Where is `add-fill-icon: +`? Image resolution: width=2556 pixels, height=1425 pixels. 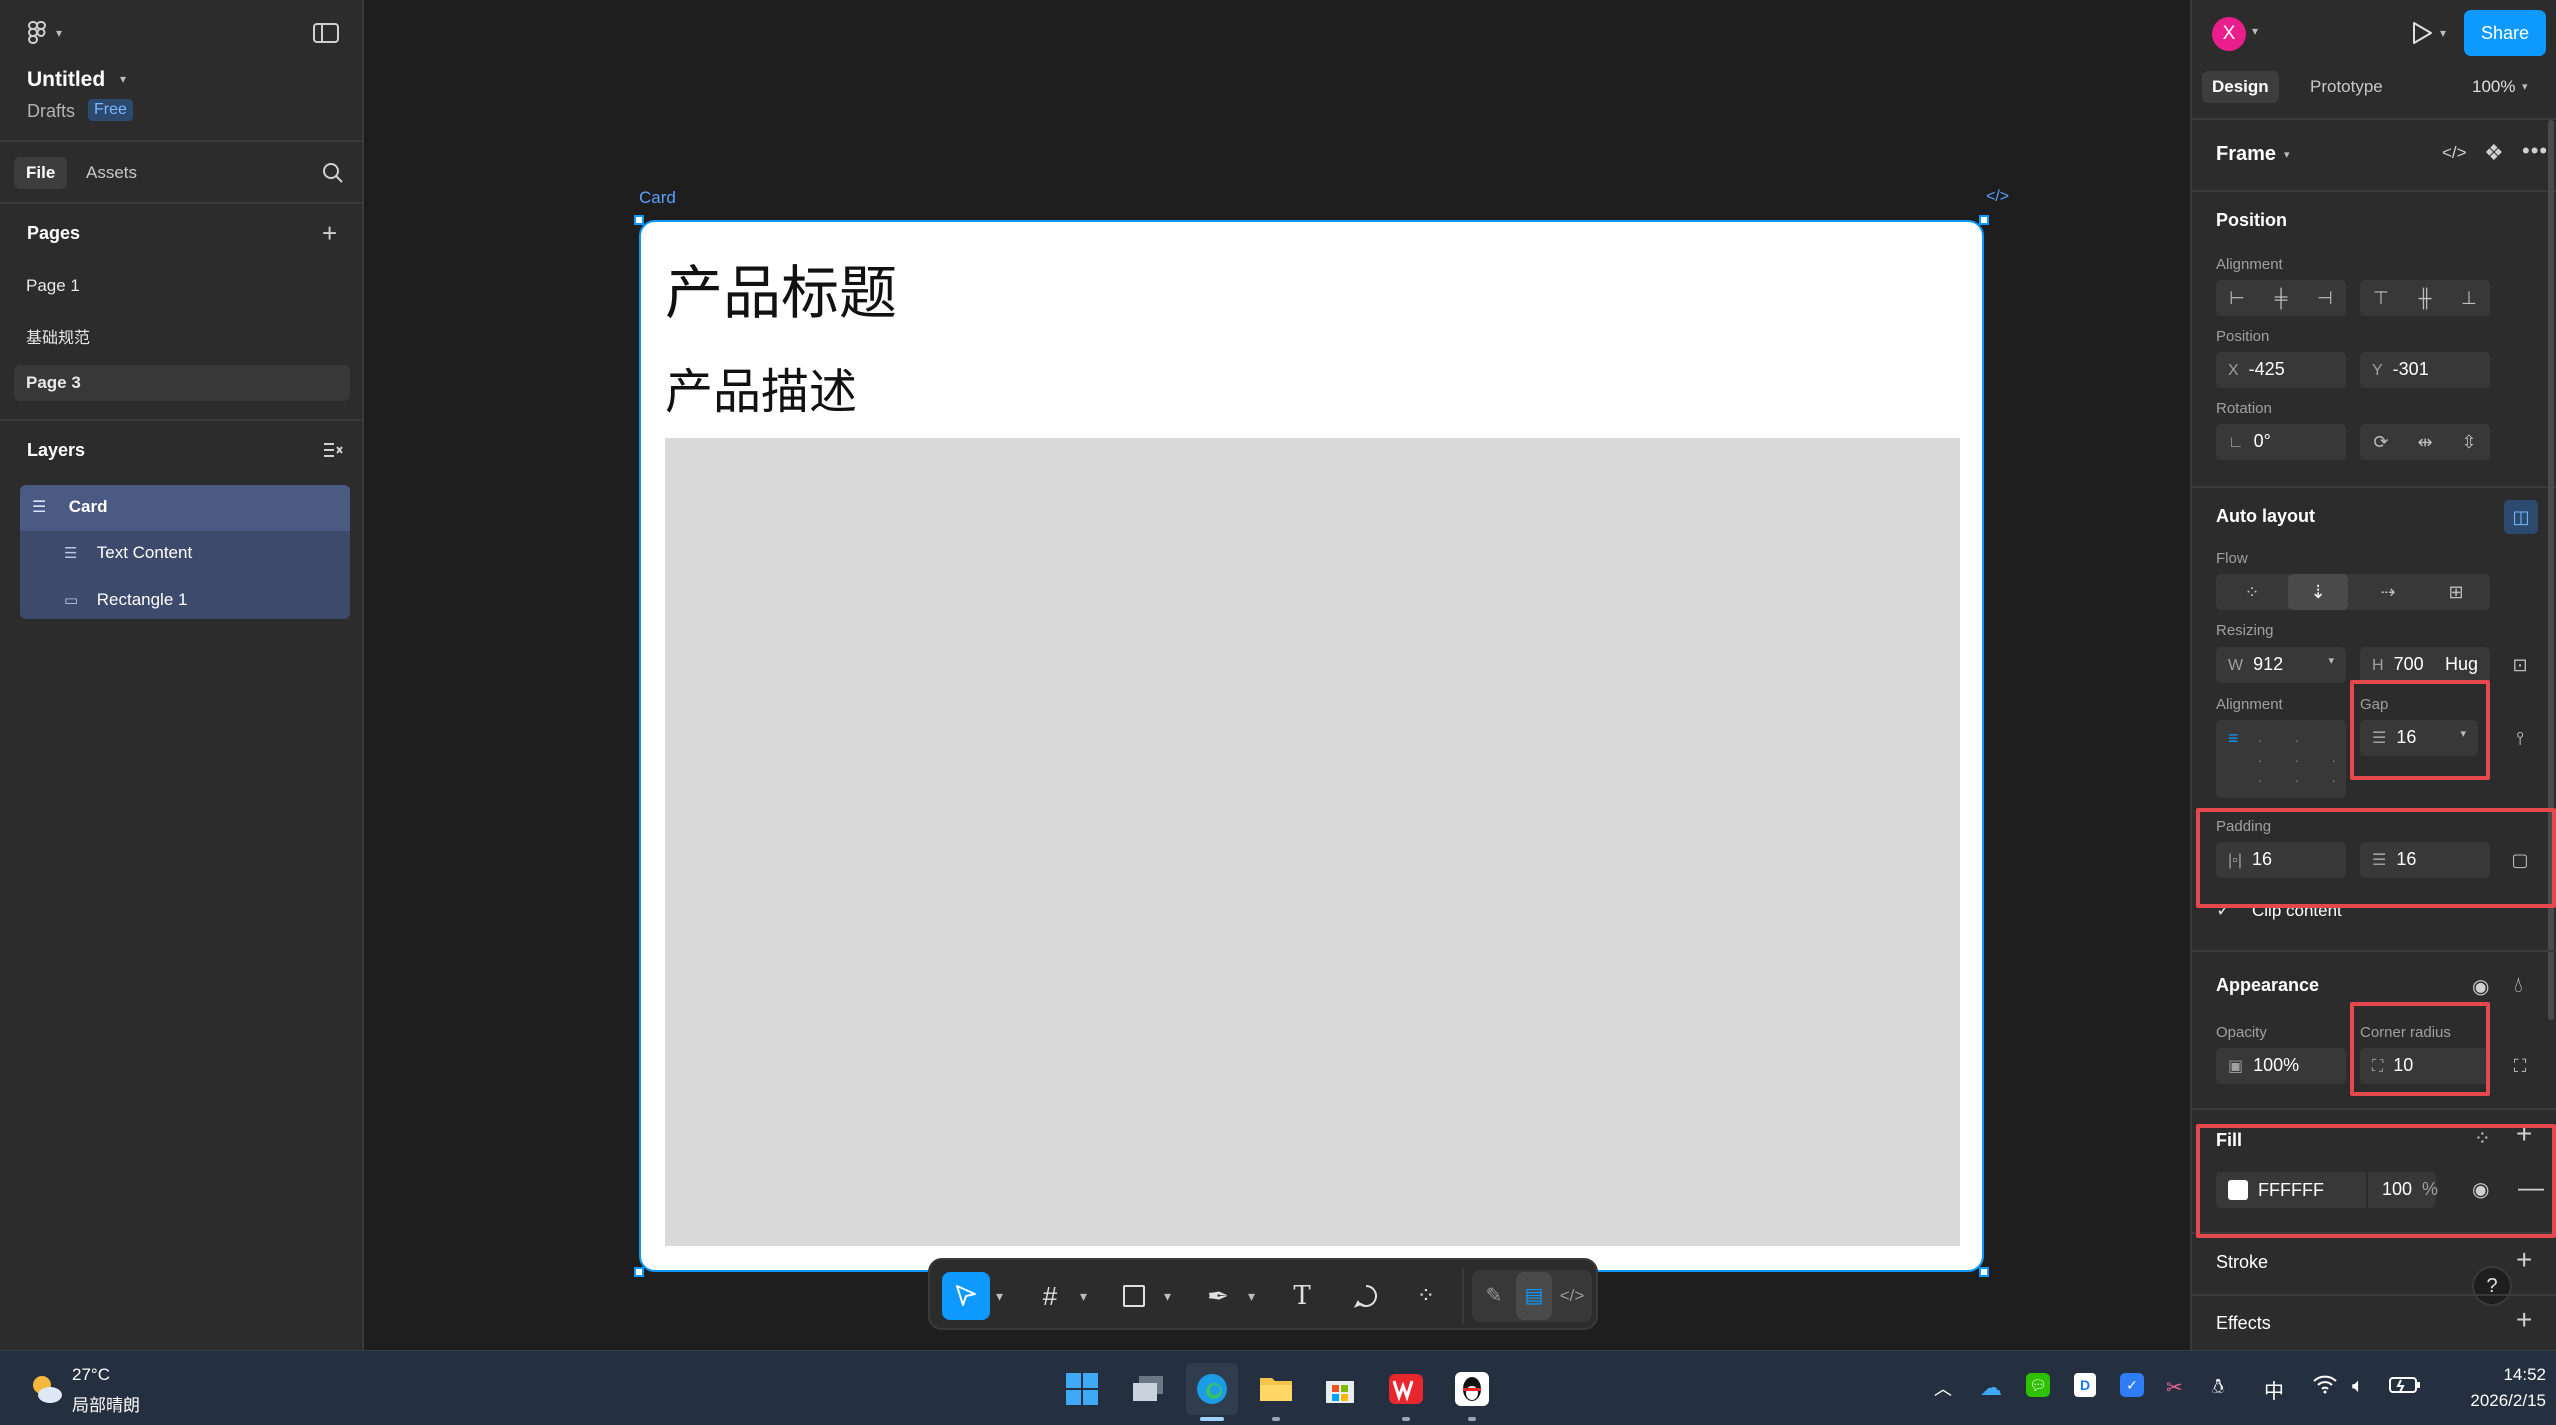 add-fill-icon: + is located at coordinates (2524, 1134).